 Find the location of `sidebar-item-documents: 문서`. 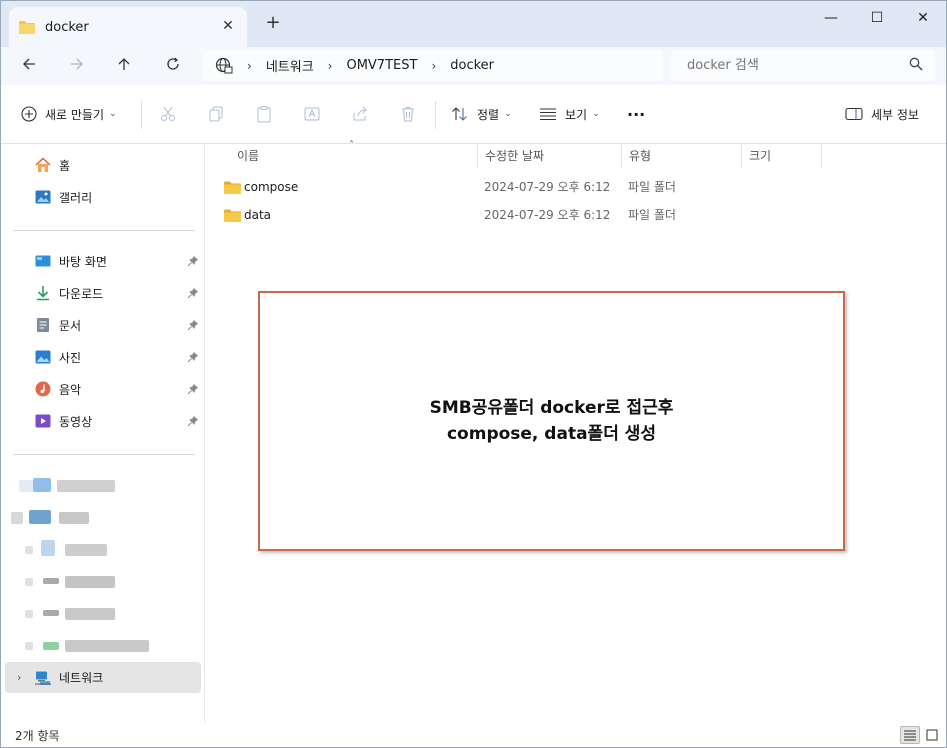

sidebar-item-documents: 문서 is located at coordinates (103, 325).